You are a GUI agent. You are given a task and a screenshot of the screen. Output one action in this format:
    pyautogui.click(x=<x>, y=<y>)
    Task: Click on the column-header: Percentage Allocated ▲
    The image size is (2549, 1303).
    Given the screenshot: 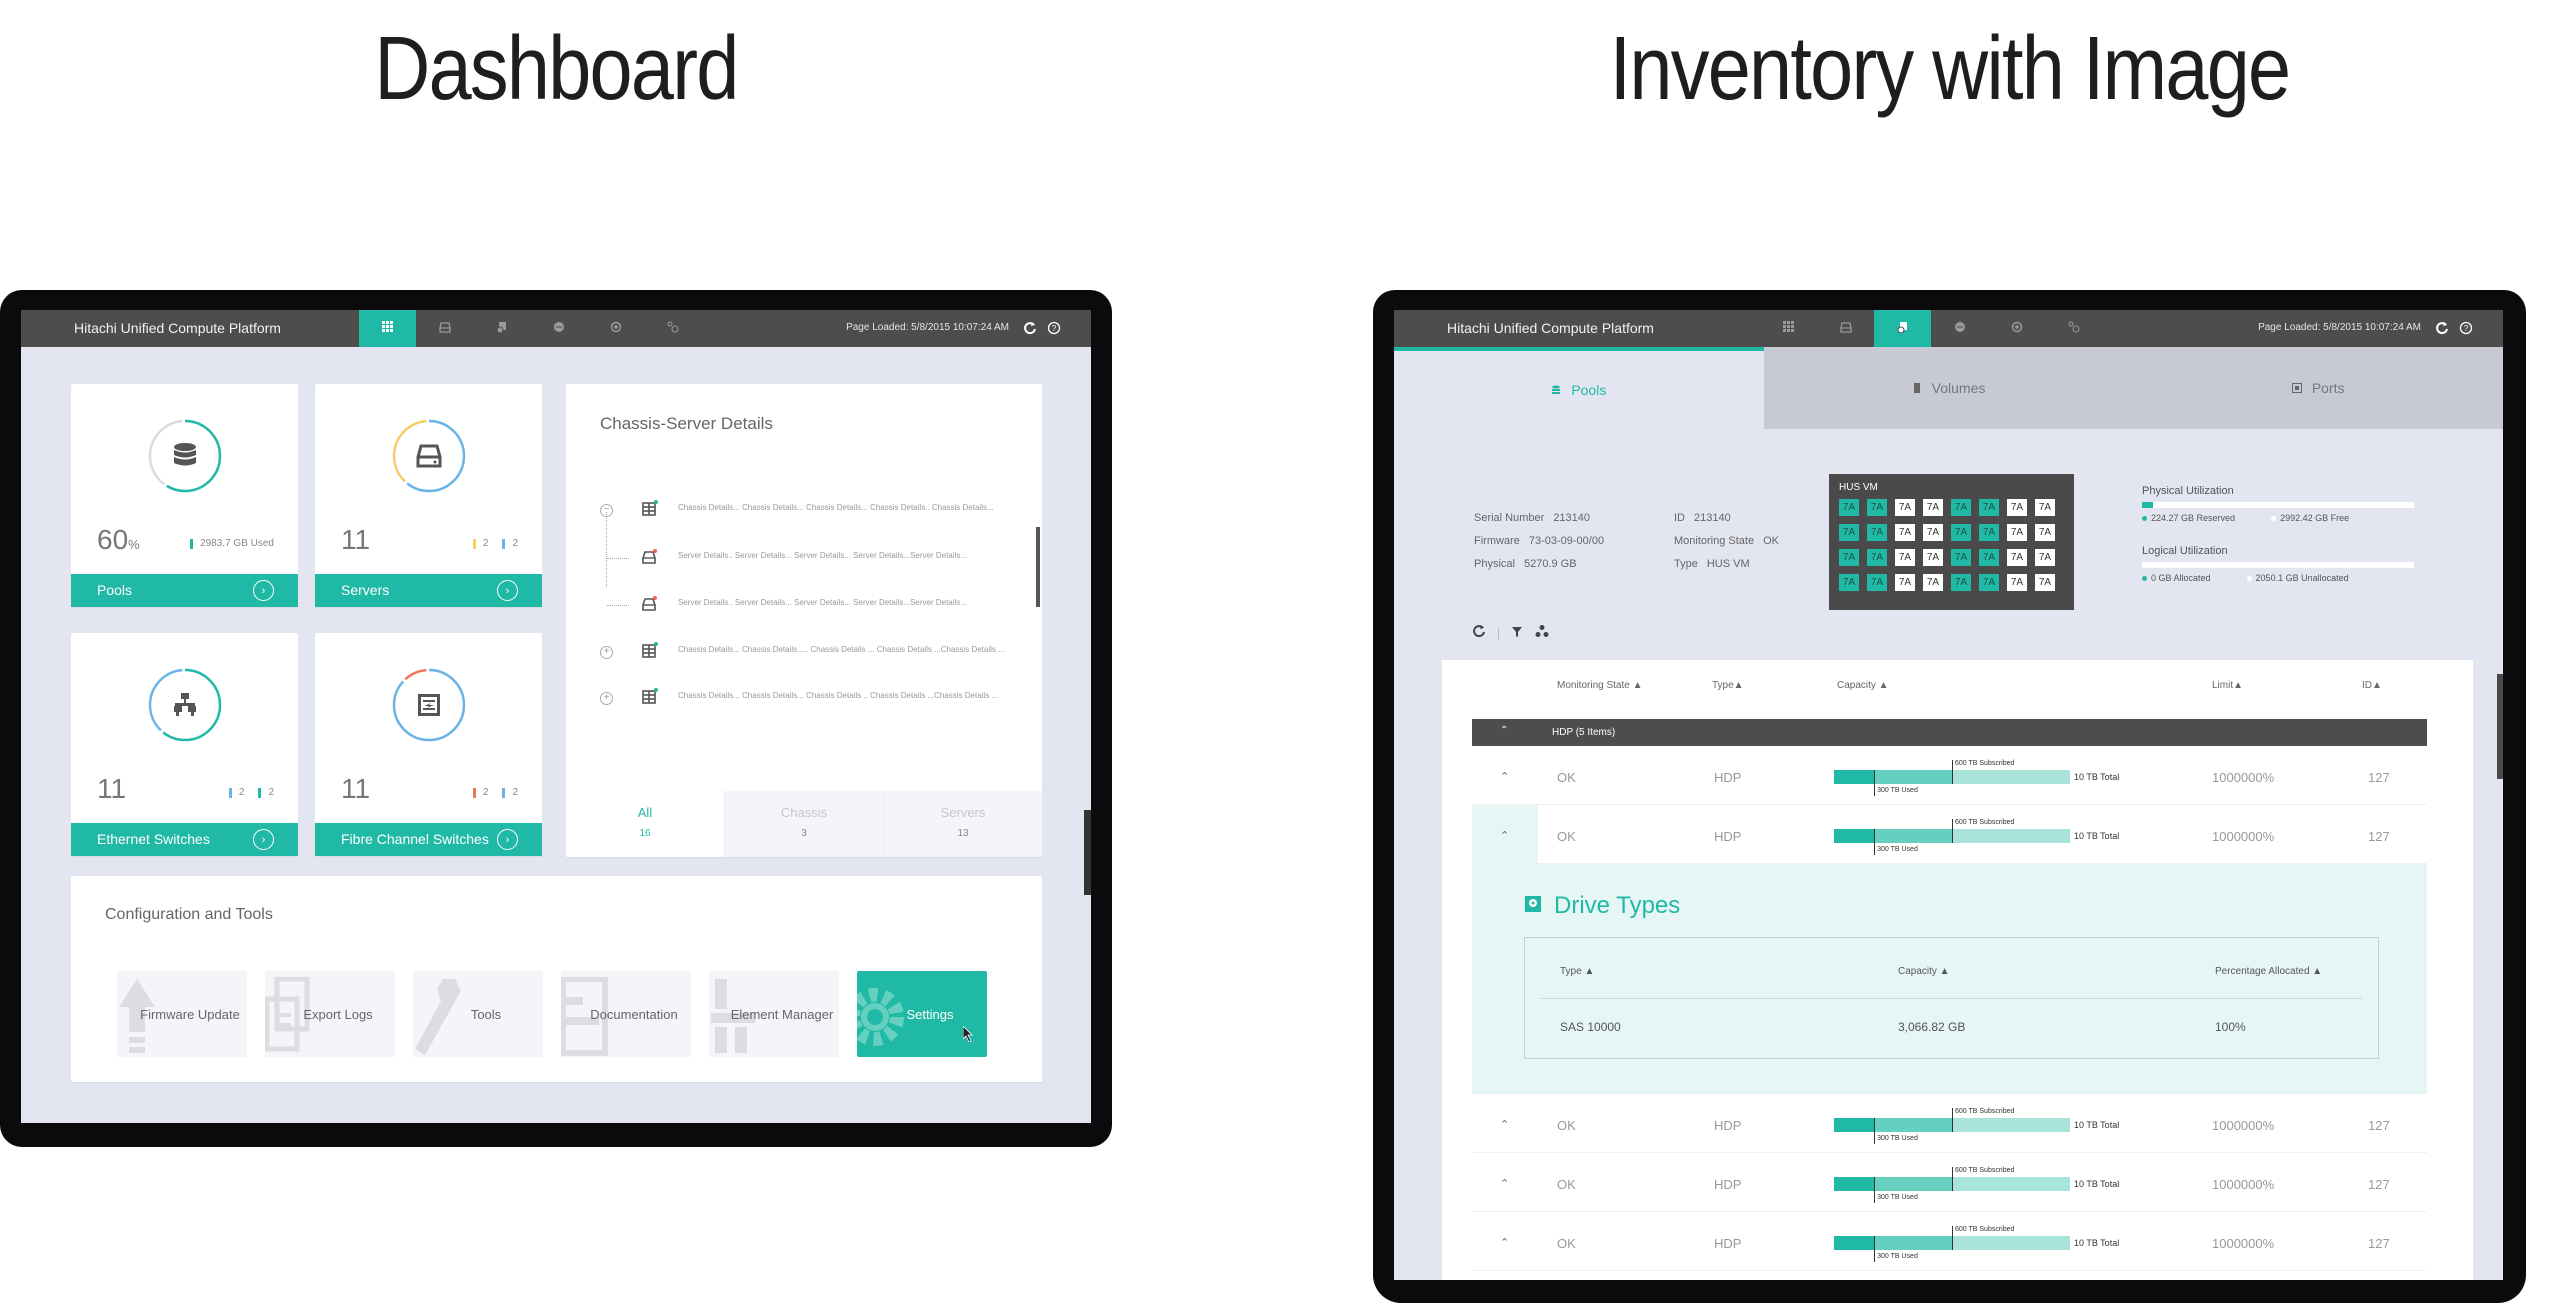 What is the action you would take?
    pyautogui.click(x=2268, y=971)
    